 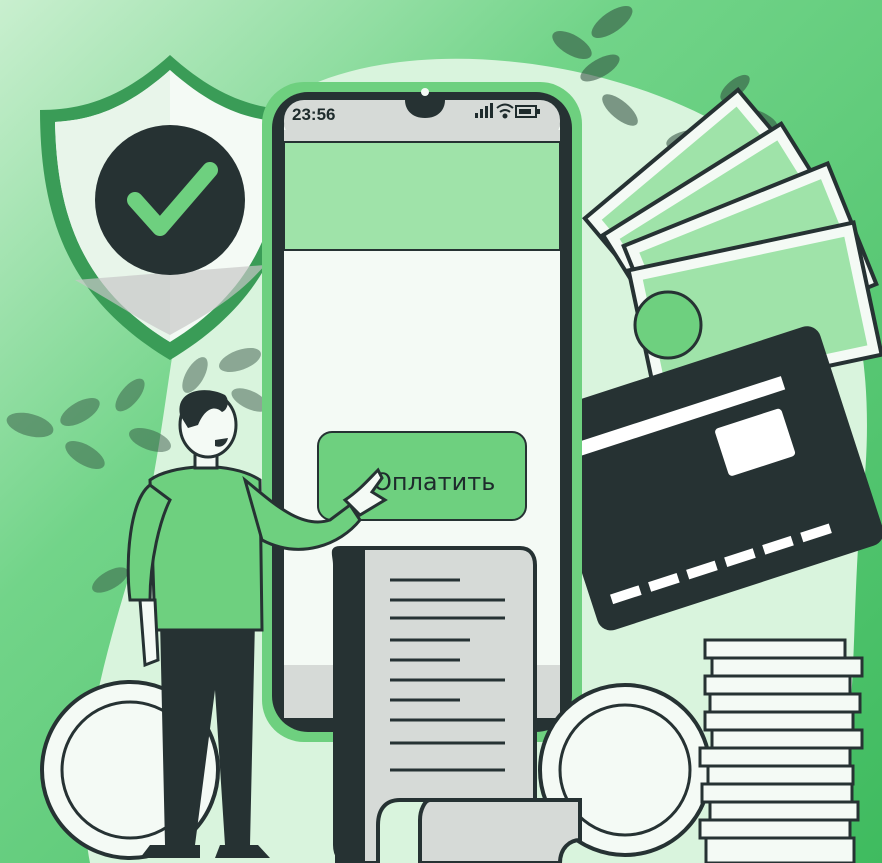 I want to click on pay-button-label: Оплатить, so click(x=434, y=482).